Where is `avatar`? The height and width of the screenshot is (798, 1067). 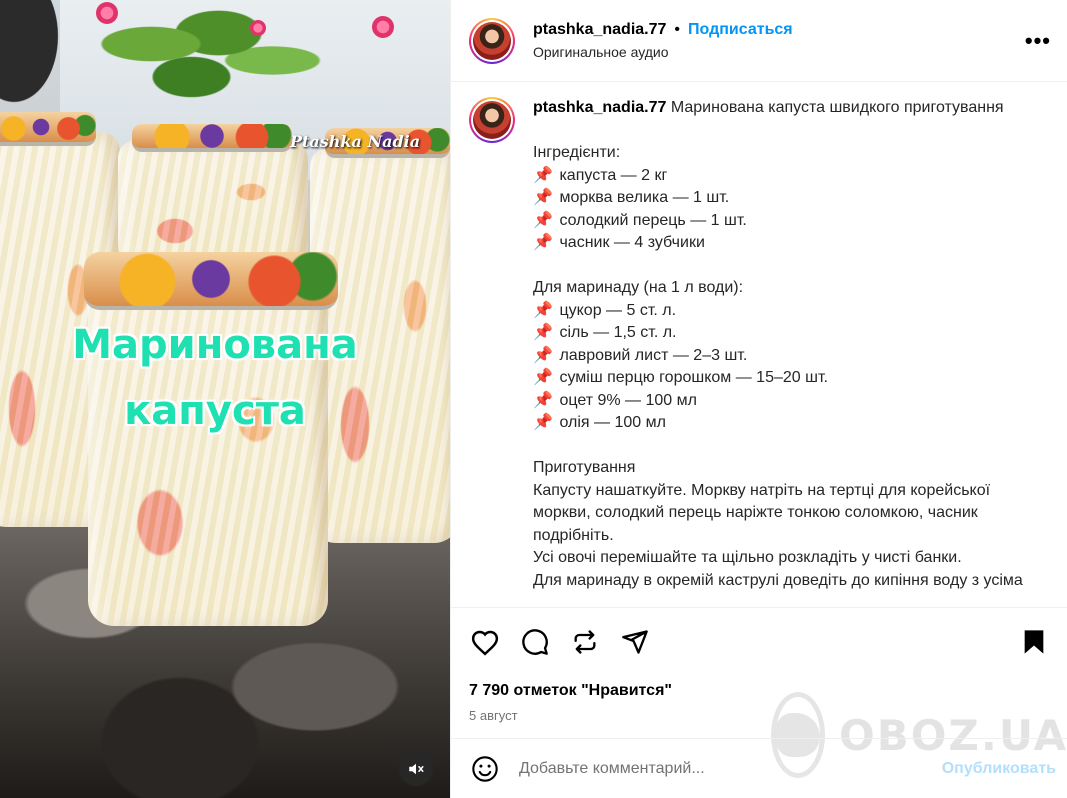 avatar is located at coordinates (492, 40).